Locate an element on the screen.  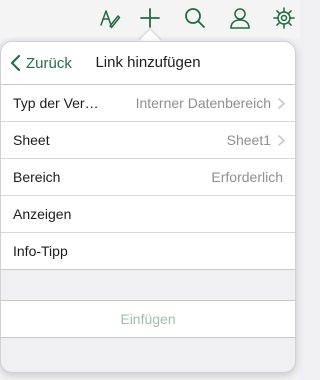
row-sheet: Sheet Sheet1 is located at coordinates (148, 140).